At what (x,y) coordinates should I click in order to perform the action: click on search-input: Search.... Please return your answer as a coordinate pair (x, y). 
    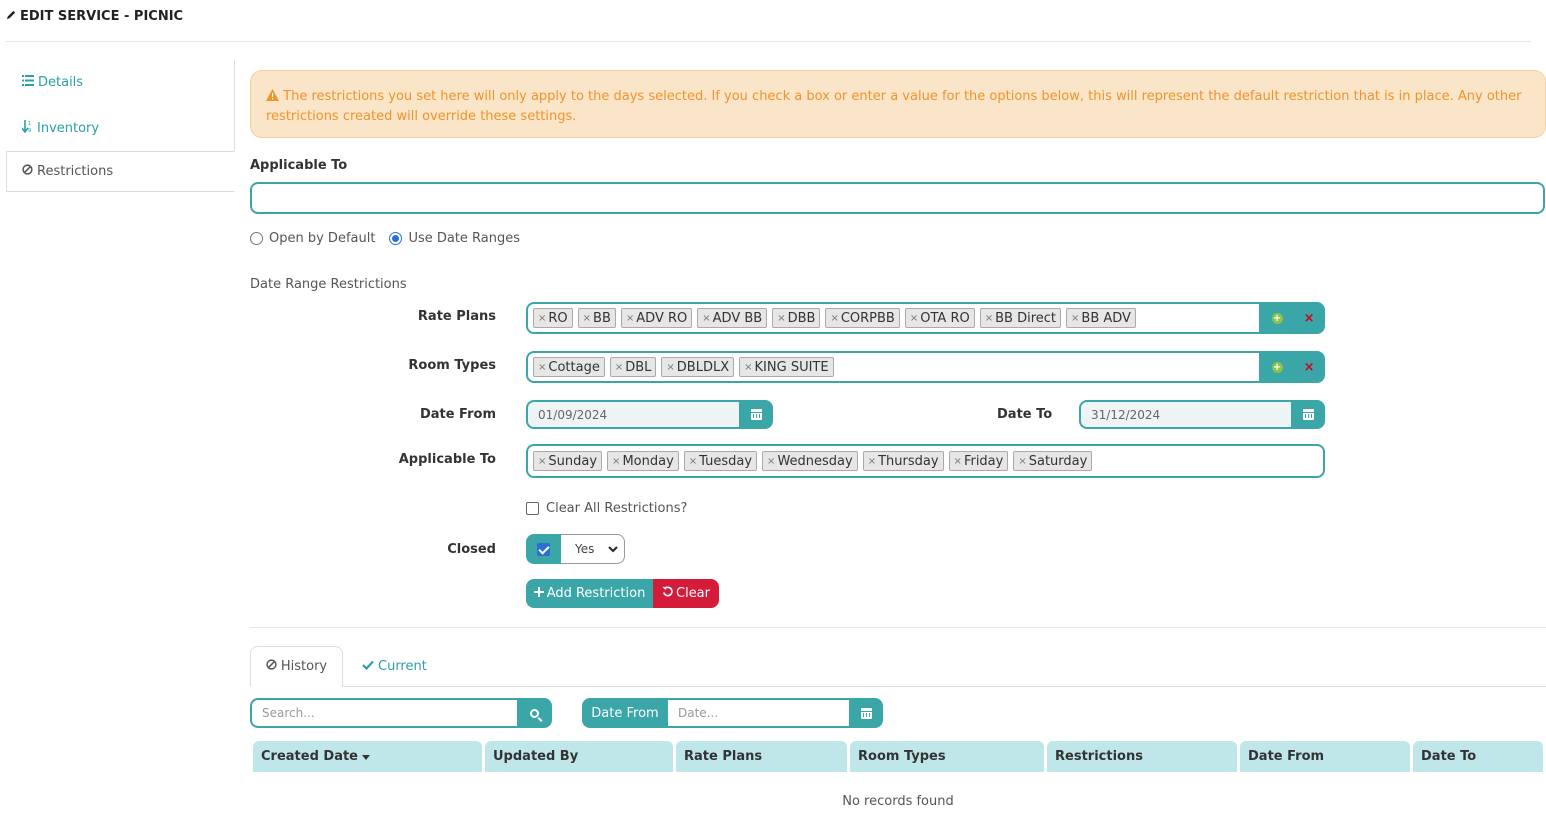
    Looking at the image, I should click on (383, 713).